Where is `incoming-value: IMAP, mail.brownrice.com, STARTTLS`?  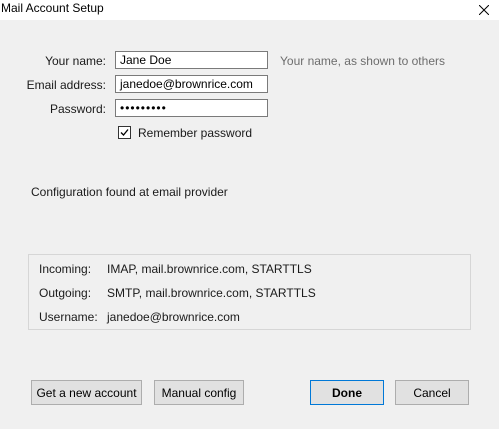
incoming-value: IMAP, mail.brownrice.com, STARTTLS is located at coordinates (209, 269).